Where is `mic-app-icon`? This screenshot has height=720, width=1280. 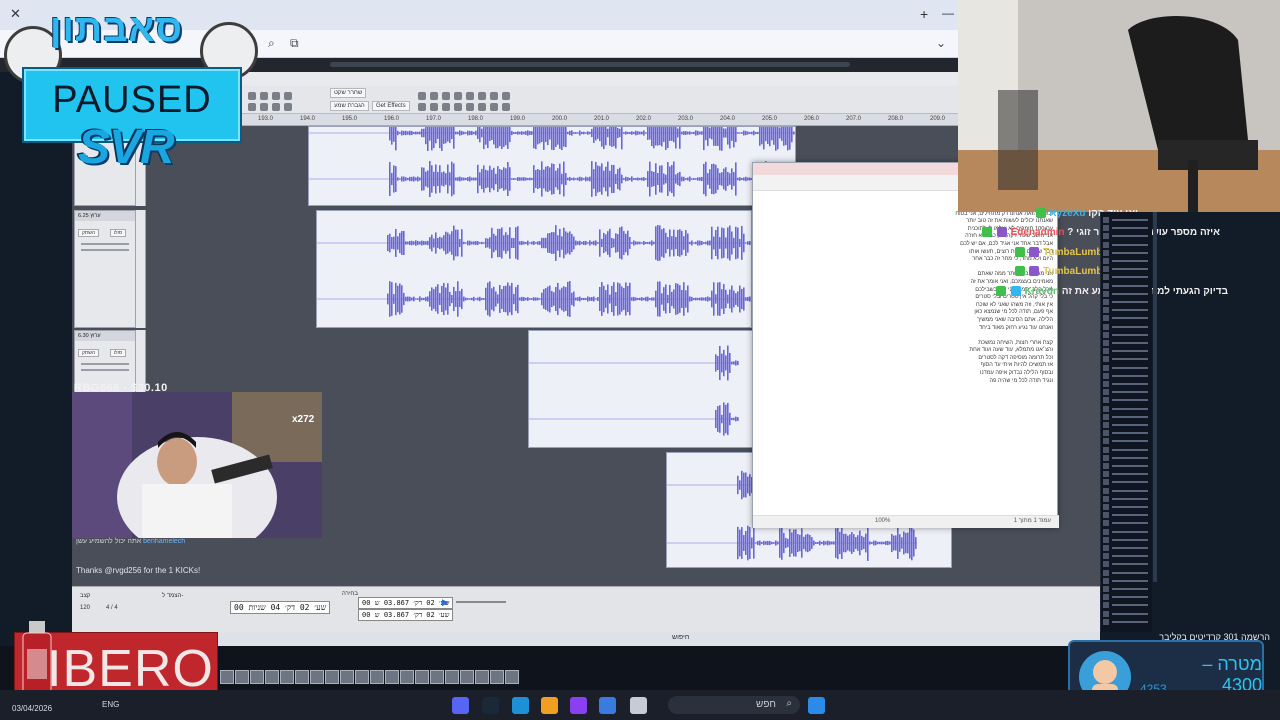 mic-app-icon is located at coordinates (549, 705).